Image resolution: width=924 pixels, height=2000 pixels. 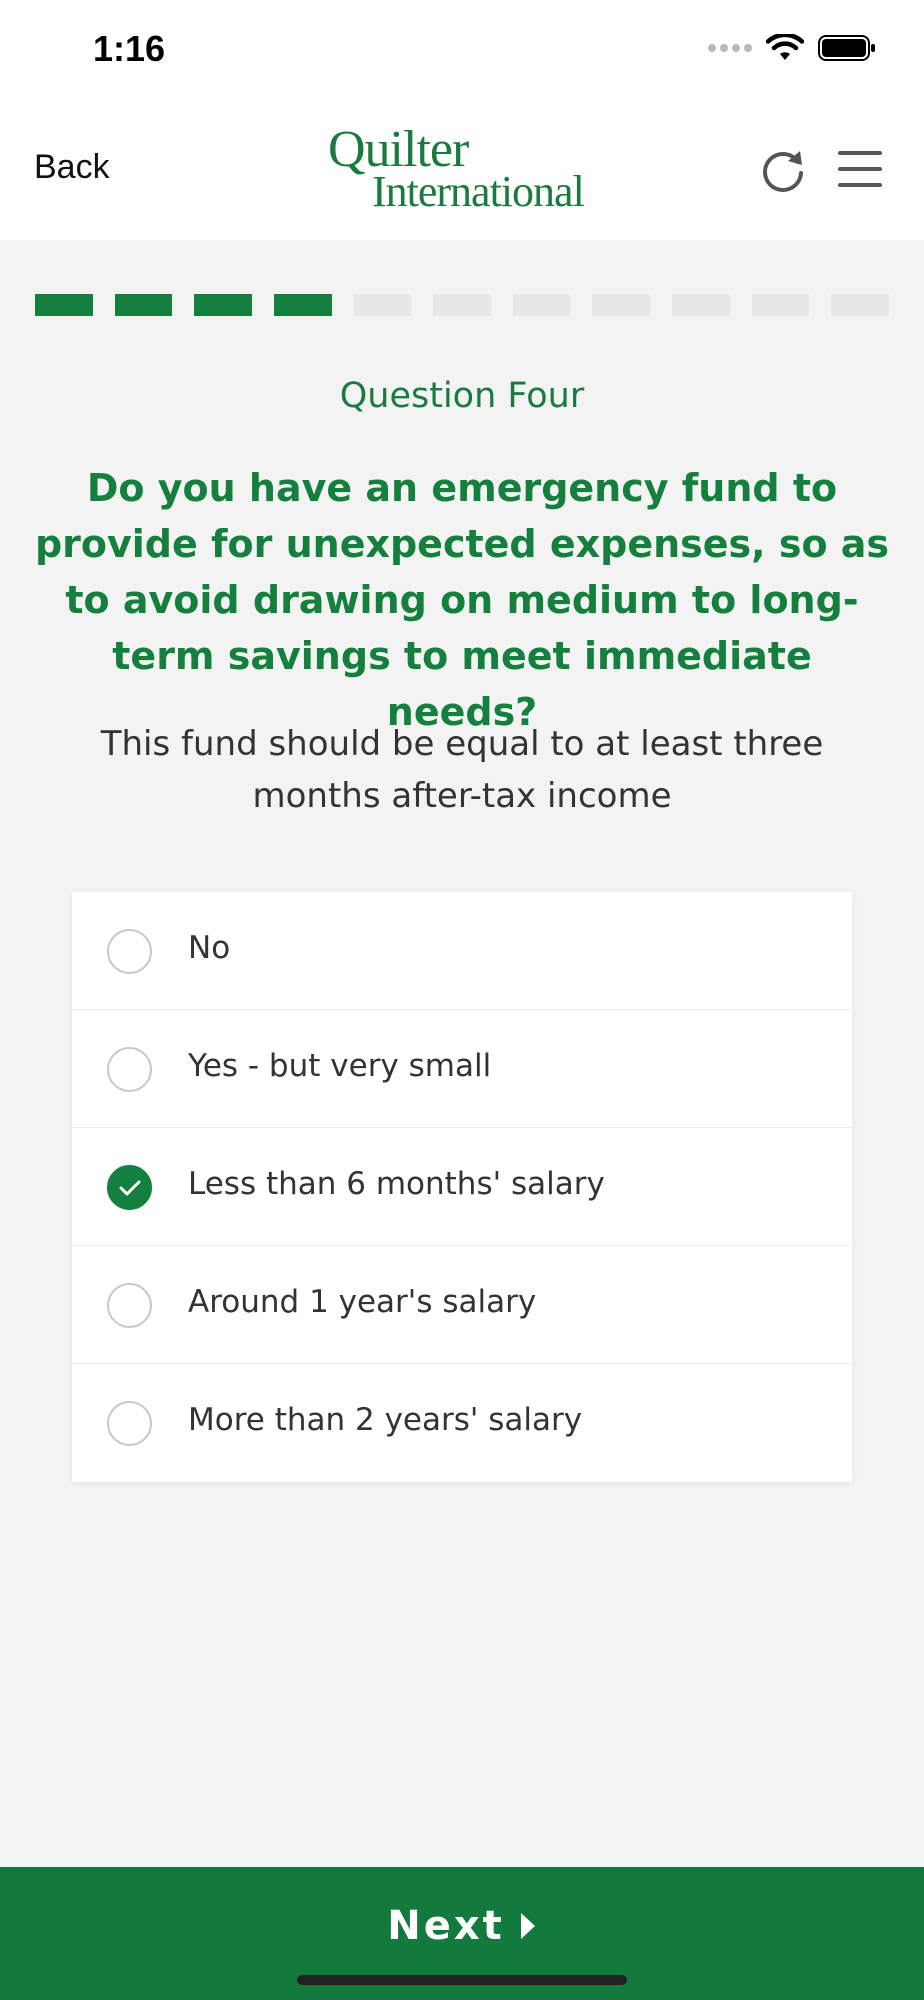 I want to click on option-no: No, so click(x=462, y=951).